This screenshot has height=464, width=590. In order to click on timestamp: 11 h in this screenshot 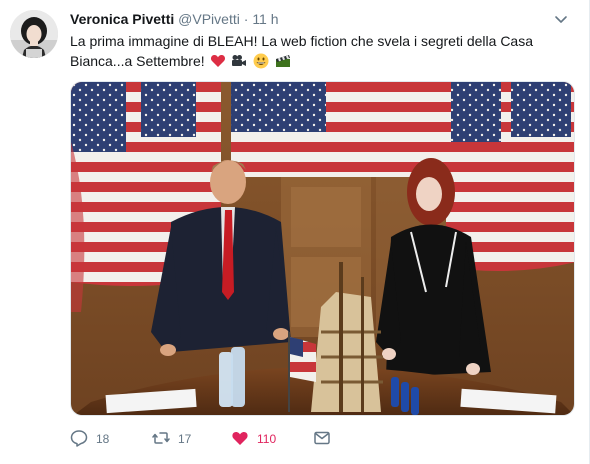, I will do `click(265, 19)`.